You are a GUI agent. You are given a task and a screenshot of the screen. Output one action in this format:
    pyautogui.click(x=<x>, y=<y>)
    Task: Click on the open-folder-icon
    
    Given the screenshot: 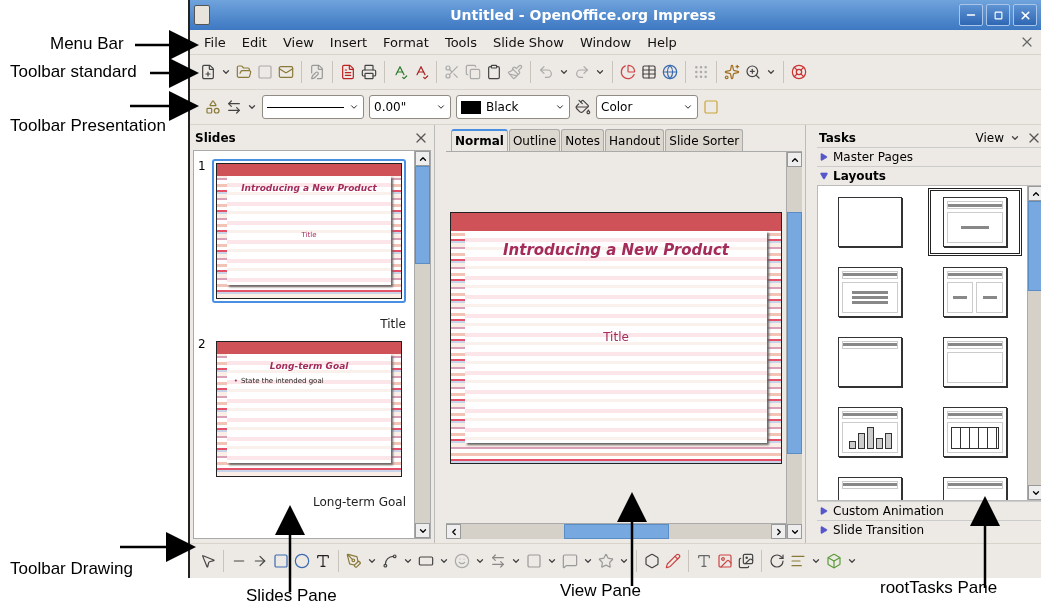 What is the action you would take?
    pyautogui.click(x=244, y=72)
    